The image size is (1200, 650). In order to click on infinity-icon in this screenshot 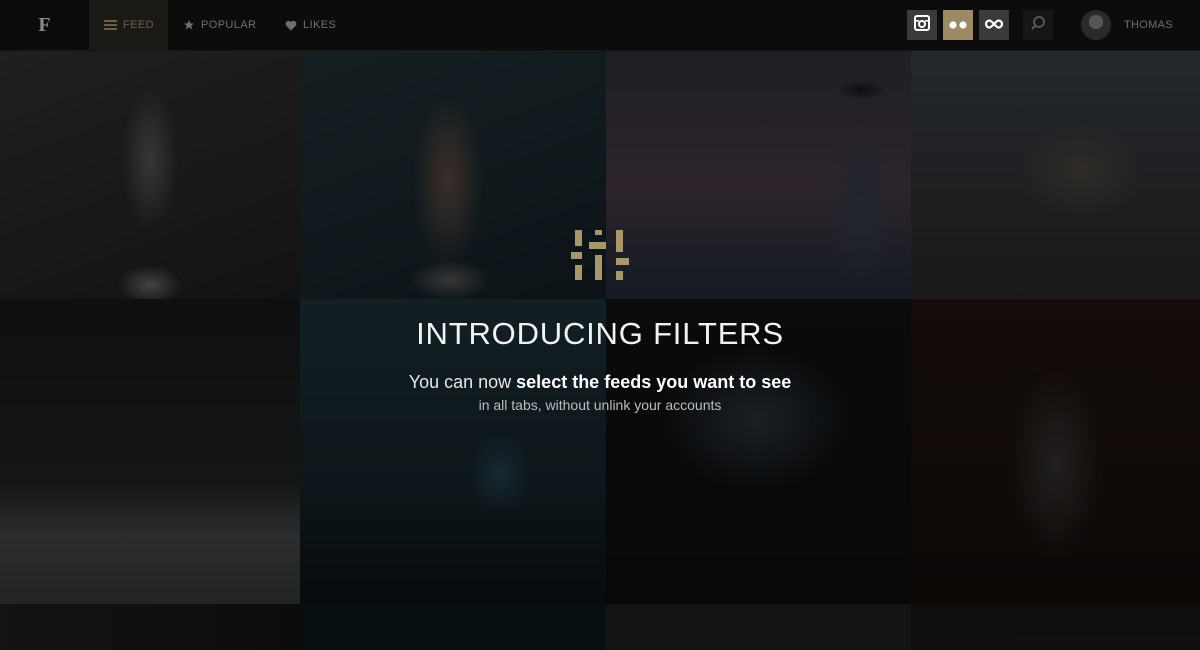, I will do `click(994, 25)`.